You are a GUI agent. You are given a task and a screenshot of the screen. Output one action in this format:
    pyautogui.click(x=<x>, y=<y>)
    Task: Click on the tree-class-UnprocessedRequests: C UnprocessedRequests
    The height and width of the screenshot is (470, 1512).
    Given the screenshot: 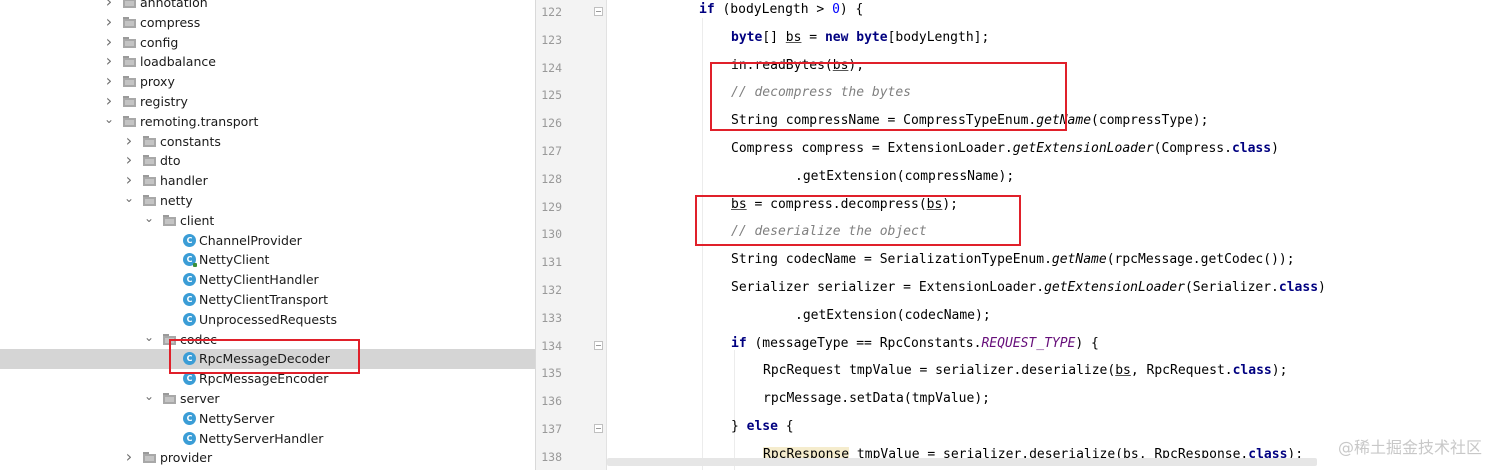 What is the action you would take?
    pyautogui.click(x=267, y=320)
    